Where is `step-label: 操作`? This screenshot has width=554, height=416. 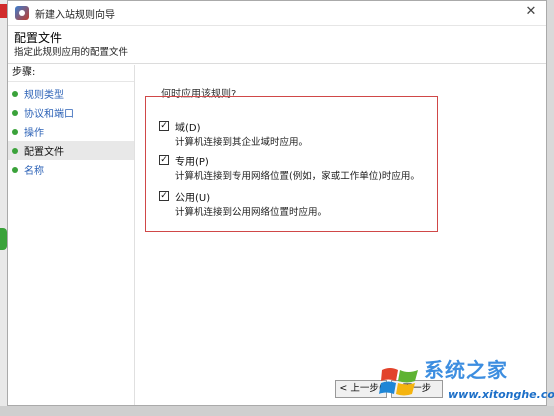 step-label: 操作 is located at coordinates (34, 133).